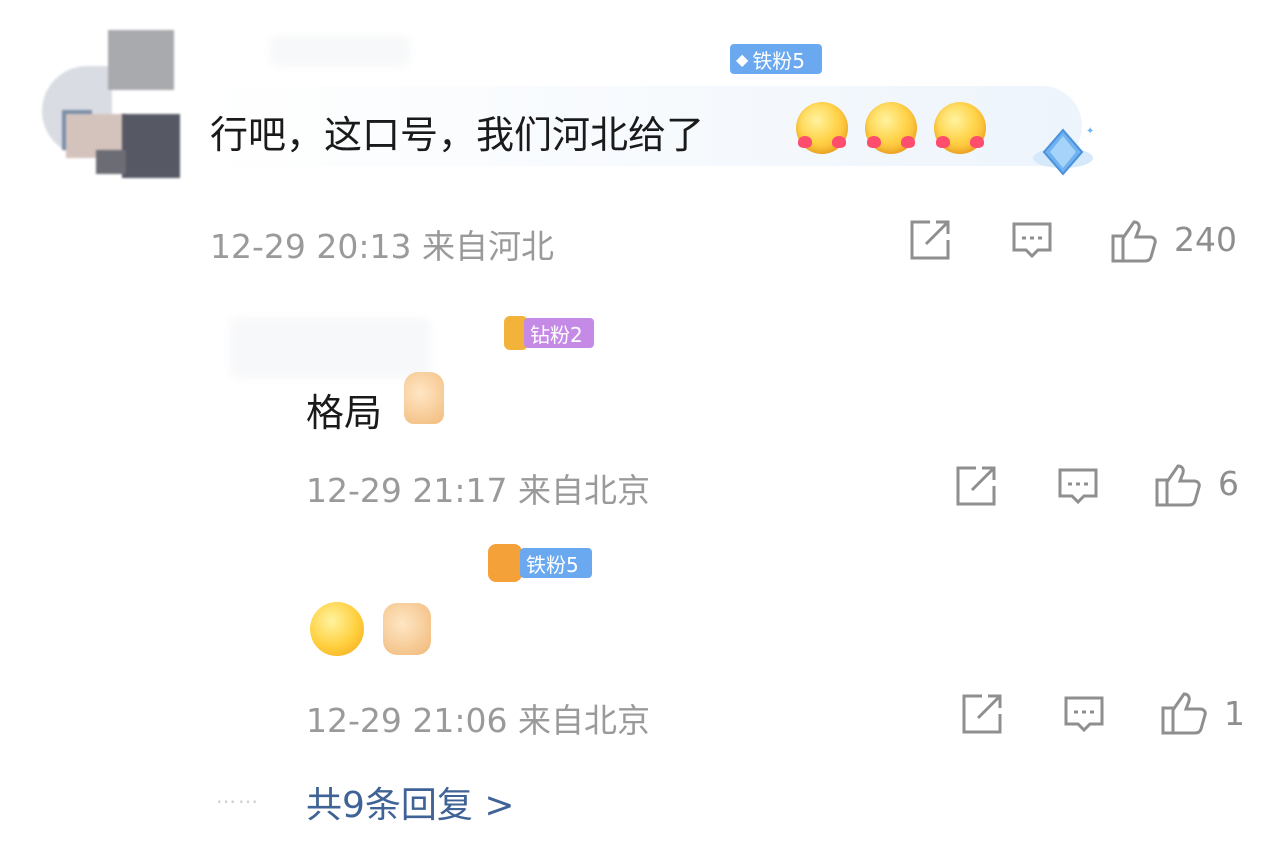  What do you see at coordinates (1234, 713) in the screenshot?
I see `like-count: 1` at bounding box center [1234, 713].